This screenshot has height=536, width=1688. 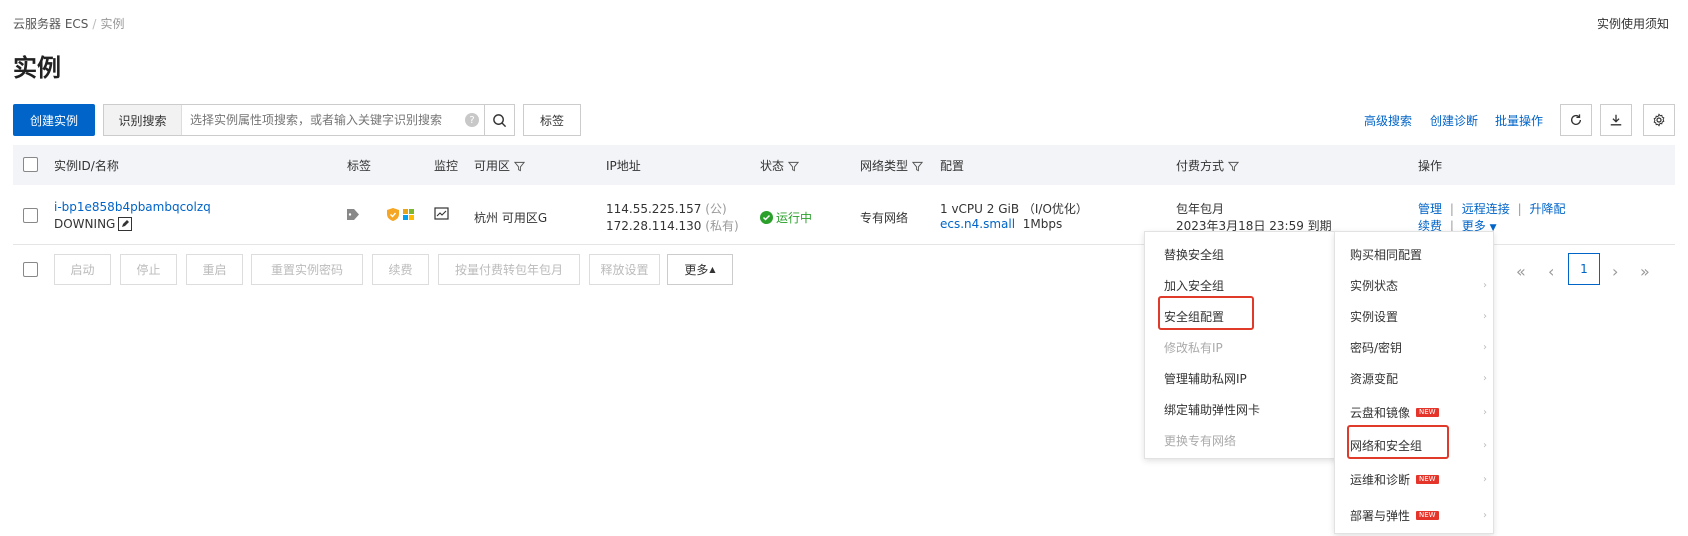 What do you see at coordinates (441, 215) in the screenshot?
I see `monitor-icon` at bounding box center [441, 215].